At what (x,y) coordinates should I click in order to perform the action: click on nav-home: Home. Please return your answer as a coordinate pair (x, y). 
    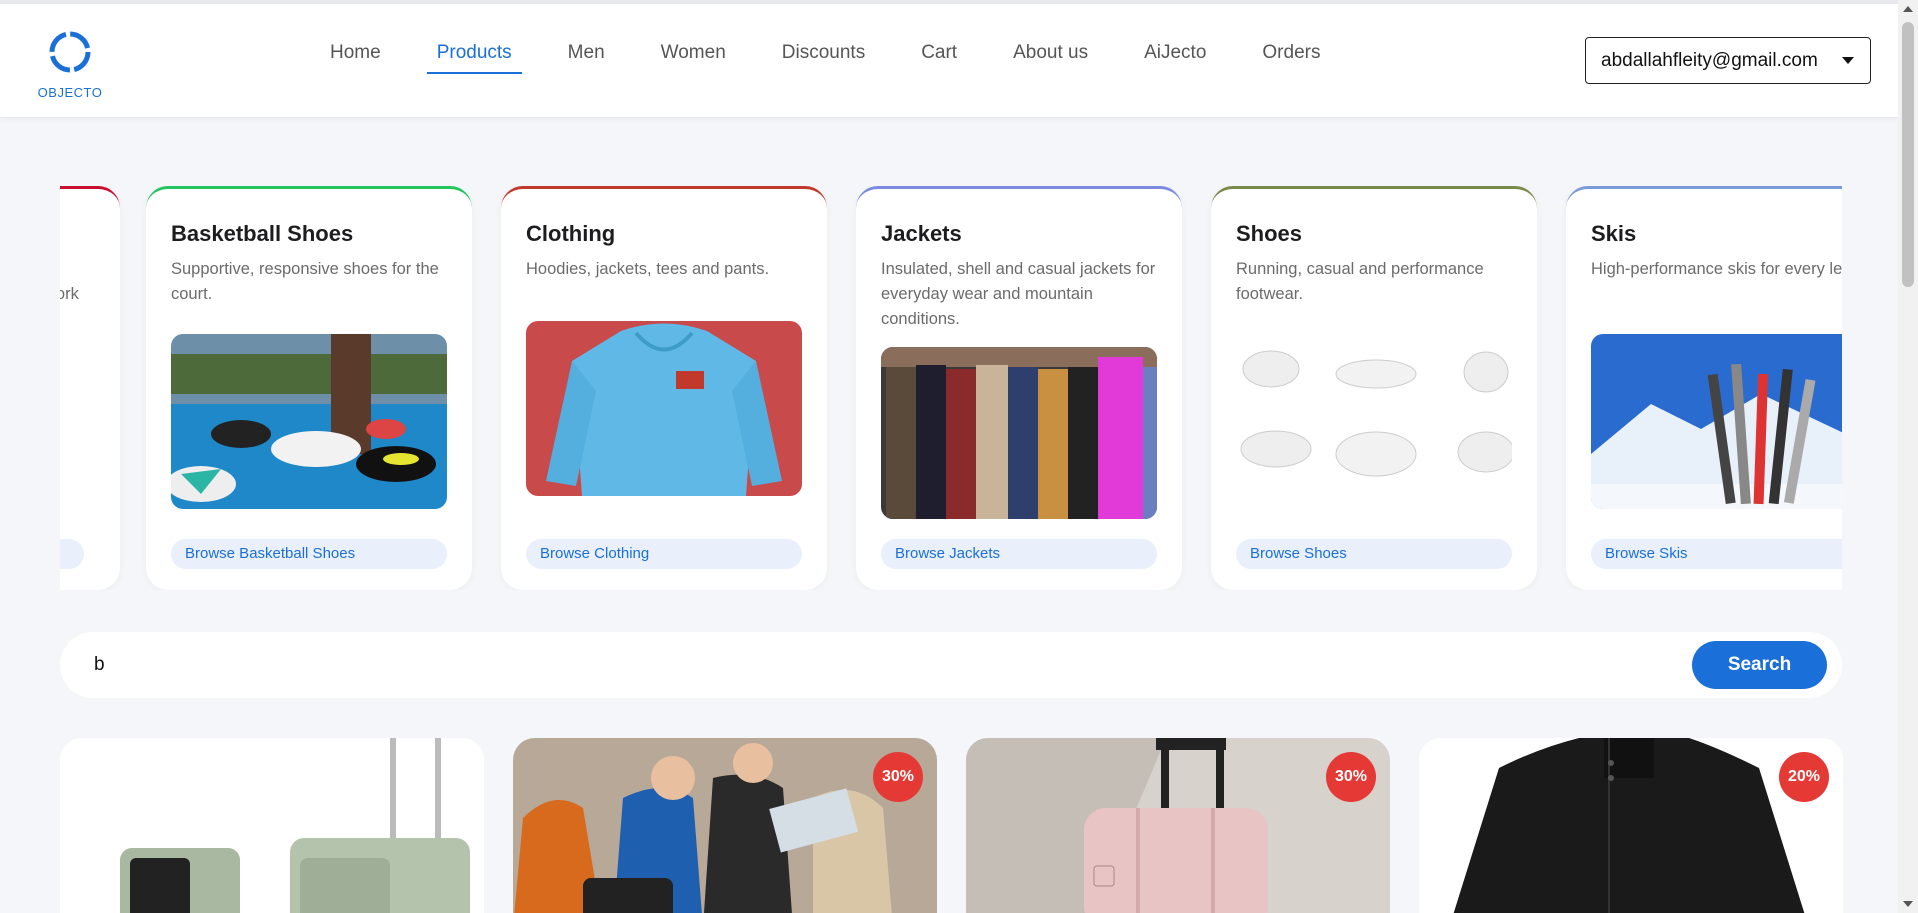
    Looking at the image, I should click on (355, 58).